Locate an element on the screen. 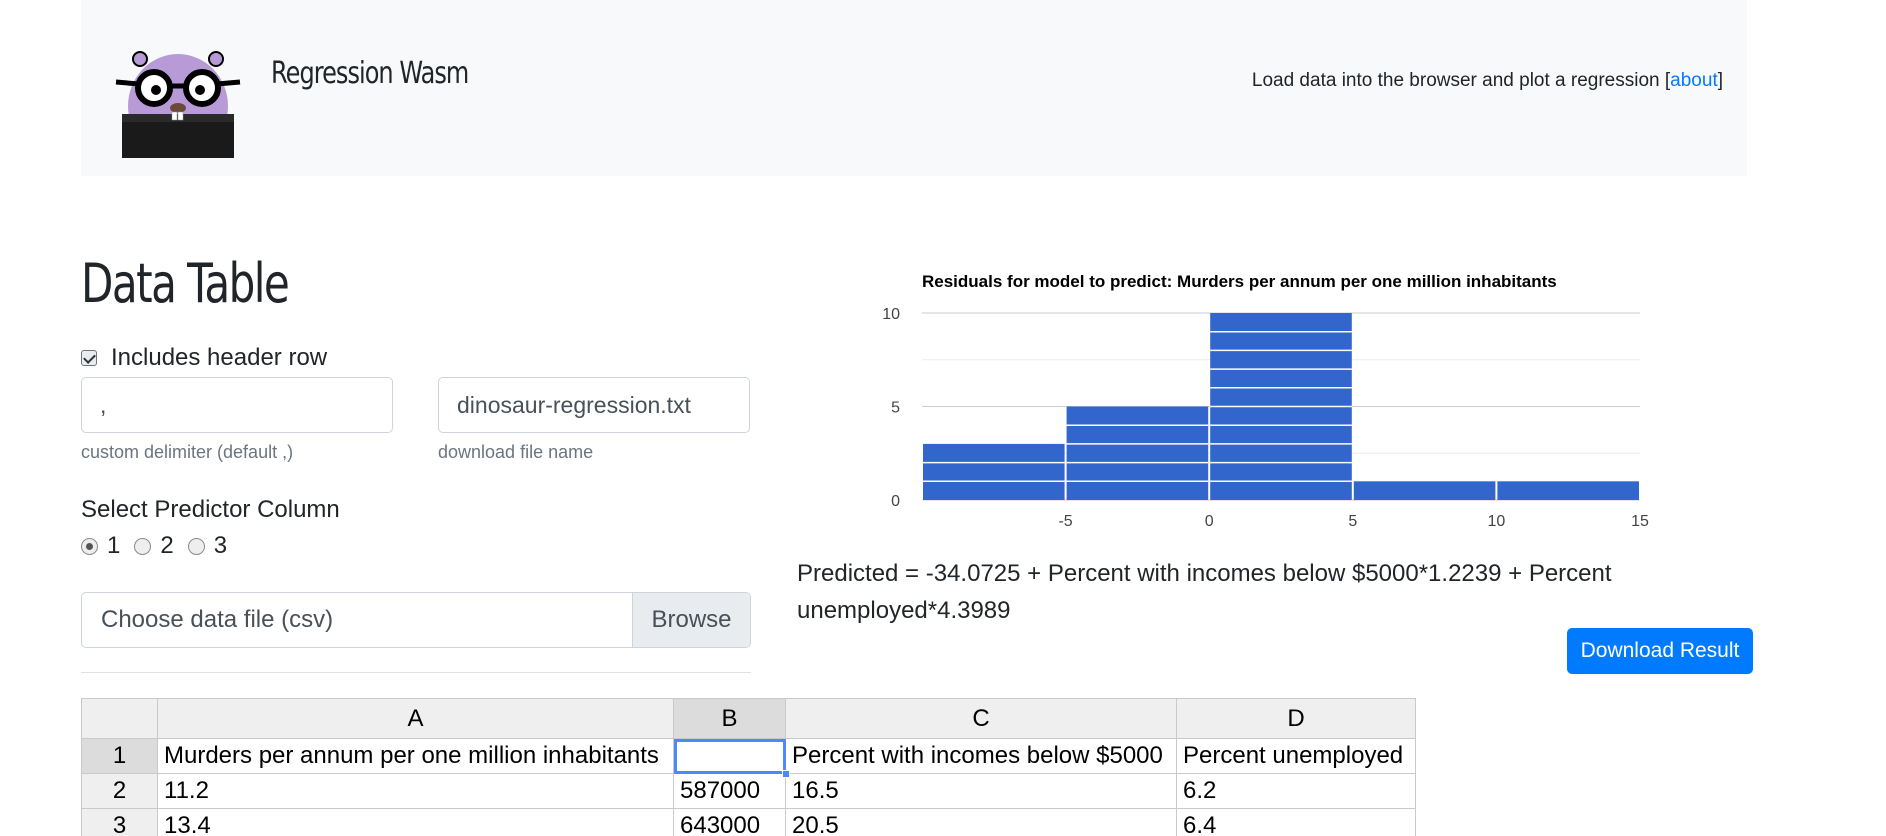 This screenshot has width=1886, height=836. table-cell: Percent unemployed is located at coordinates (1296, 756).